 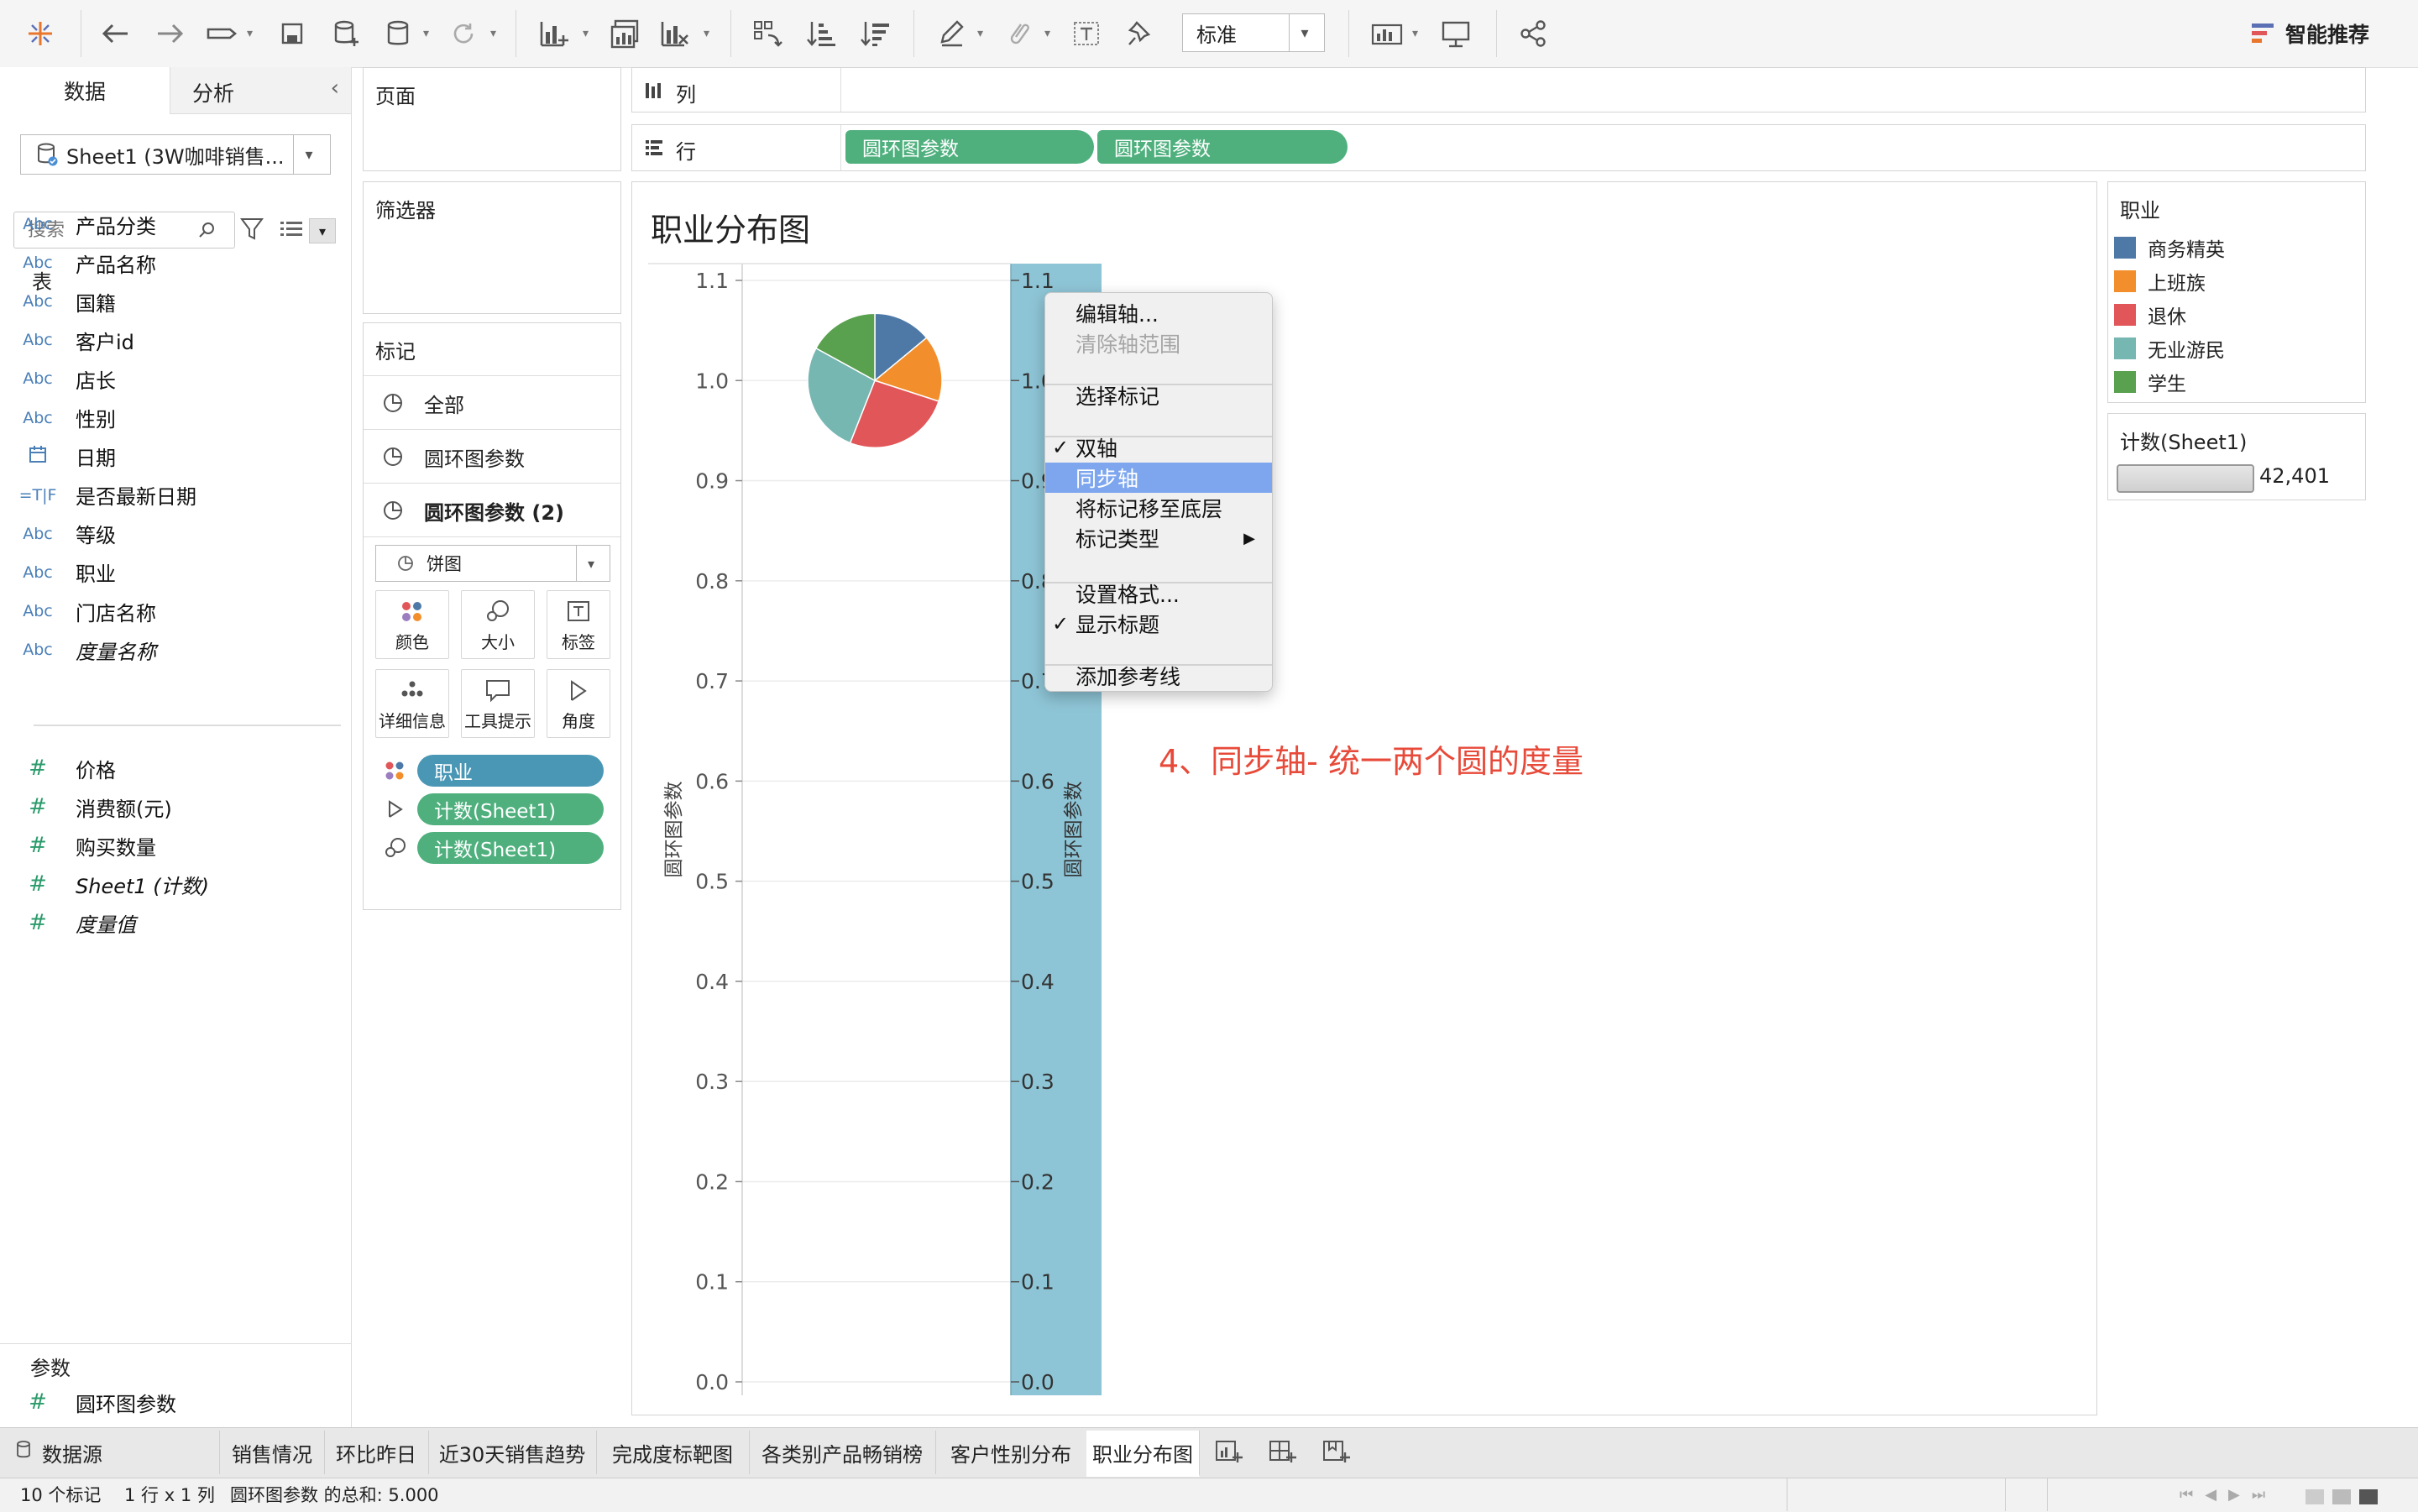 What do you see at coordinates (1158, 395) in the screenshot?
I see `menu-item: 选择标记` at bounding box center [1158, 395].